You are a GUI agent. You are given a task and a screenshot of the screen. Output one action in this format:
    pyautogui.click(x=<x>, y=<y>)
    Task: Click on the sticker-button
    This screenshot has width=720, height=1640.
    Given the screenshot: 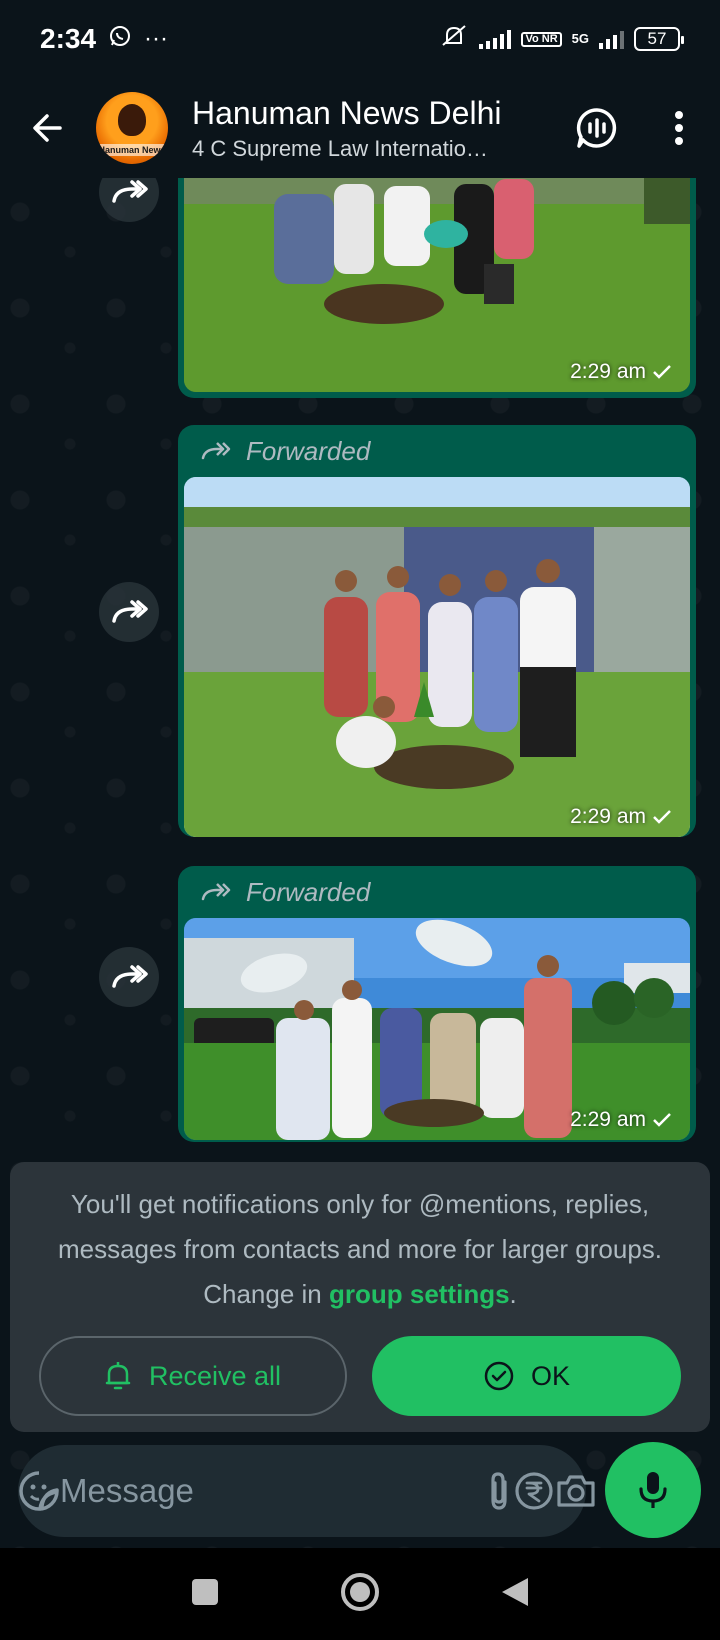 What is the action you would take?
    pyautogui.click(x=39, y=1491)
    